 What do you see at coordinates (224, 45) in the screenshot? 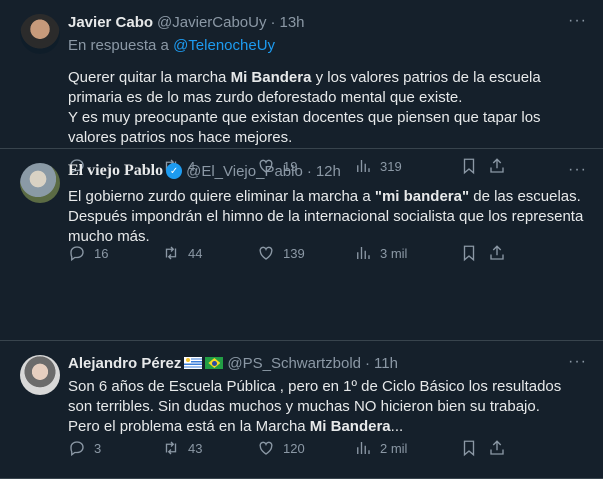
I see `reply-to-link: @TelenocheUy` at bounding box center [224, 45].